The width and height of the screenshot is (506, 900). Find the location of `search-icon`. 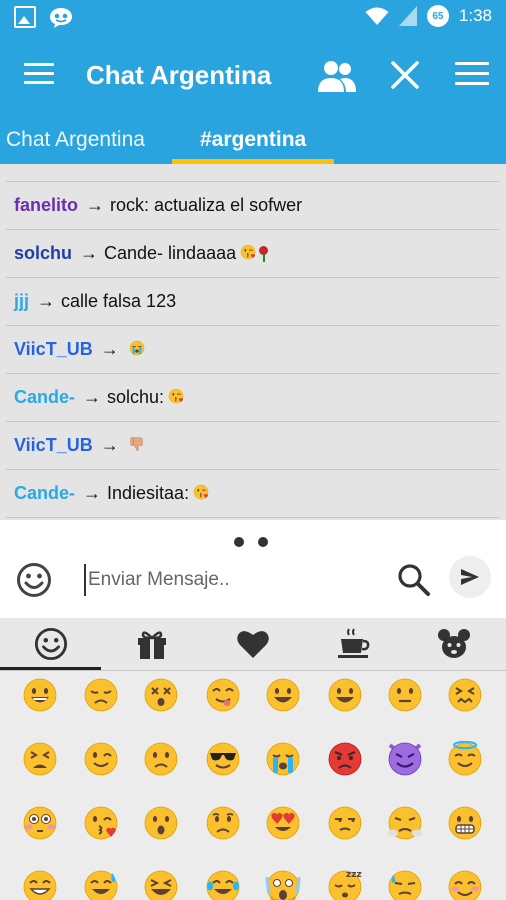

search-icon is located at coordinates (414, 580).